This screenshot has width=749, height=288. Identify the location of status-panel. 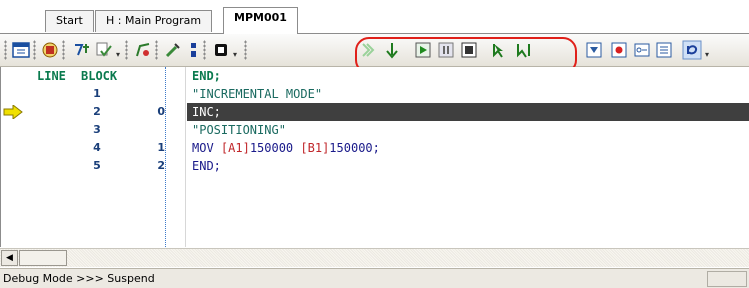
(727, 279).